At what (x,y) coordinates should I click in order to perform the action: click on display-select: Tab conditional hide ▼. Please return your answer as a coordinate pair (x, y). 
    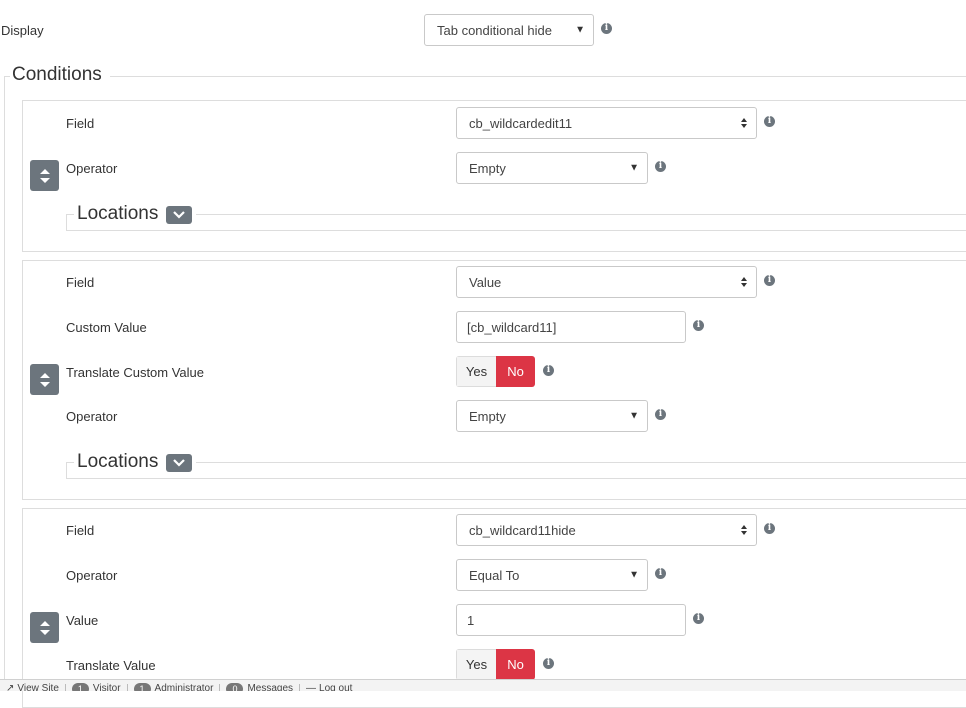
    Looking at the image, I should click on (509, 30).